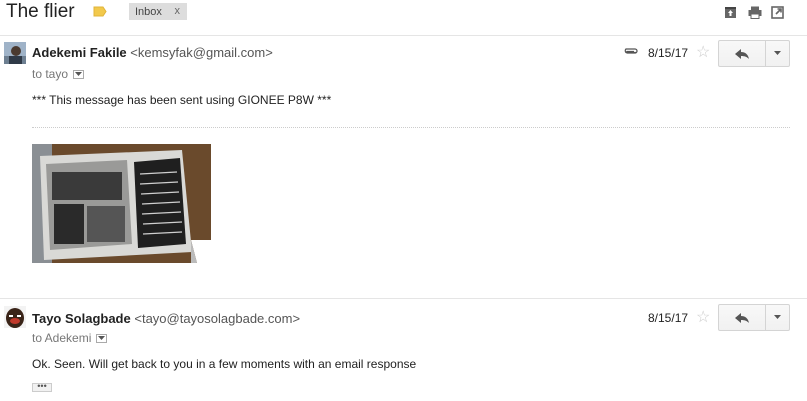 This screenshot has width=807, height=401. What do you see at coordinates (403, 298) in the screenshot?
I see `message-divider` at bounding box center [403, 298].